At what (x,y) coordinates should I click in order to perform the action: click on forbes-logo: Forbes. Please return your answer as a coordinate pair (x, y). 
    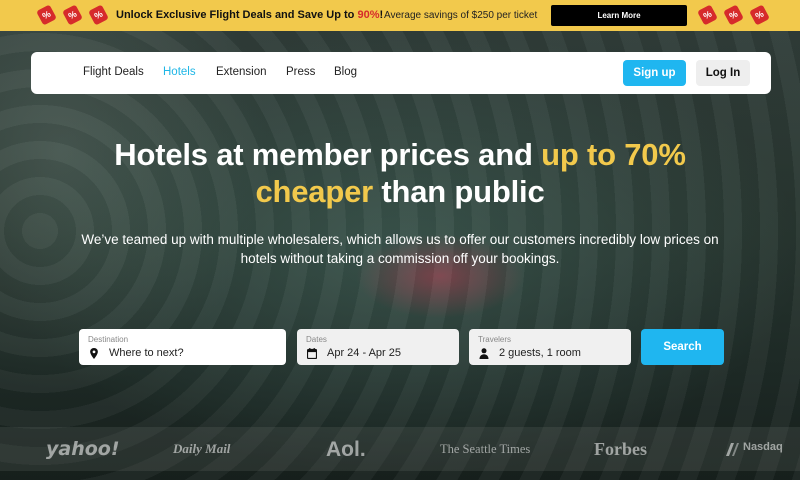
    Looking at the image, I should click on (620, 449).